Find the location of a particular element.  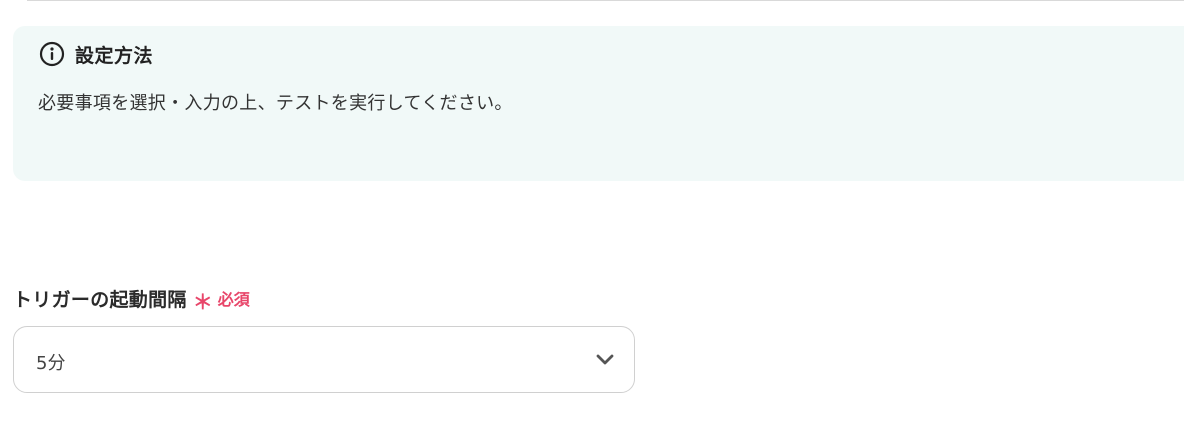

chevron-down-icon is located at coordinates (605, 359).